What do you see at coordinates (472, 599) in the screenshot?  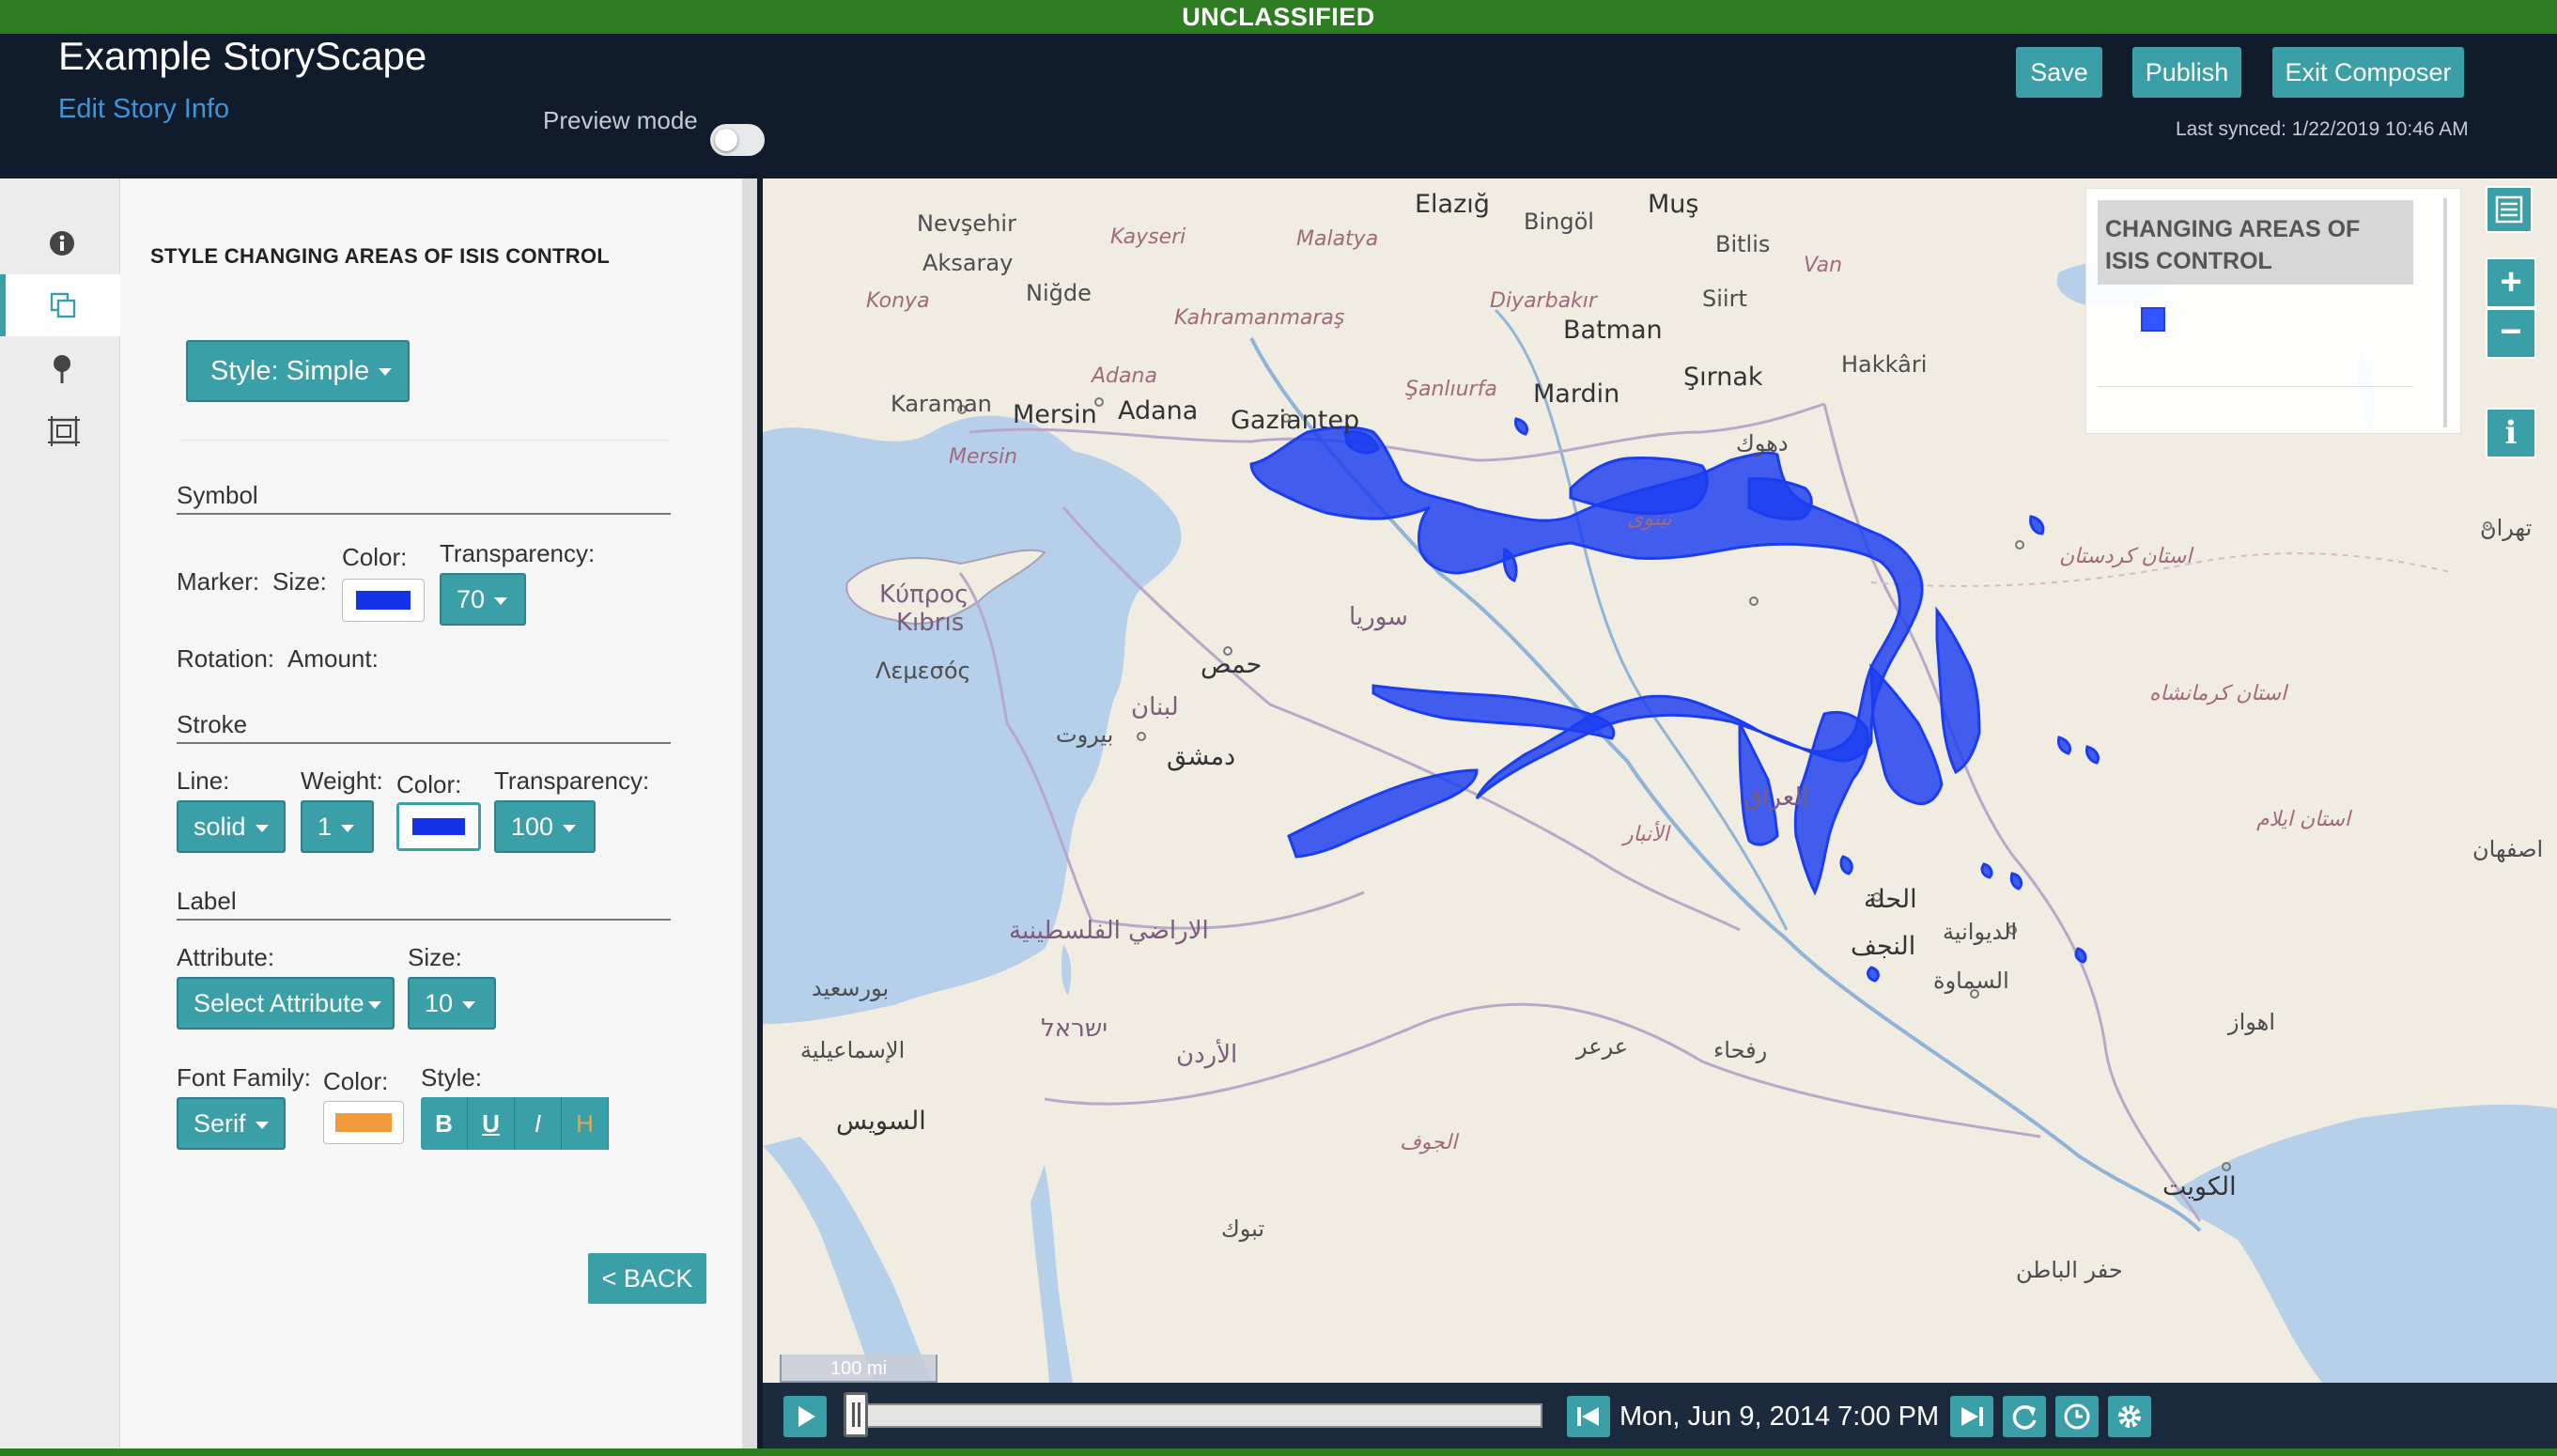 I see `symbol-transparency-value: 70` at bounding box center [472, 599].